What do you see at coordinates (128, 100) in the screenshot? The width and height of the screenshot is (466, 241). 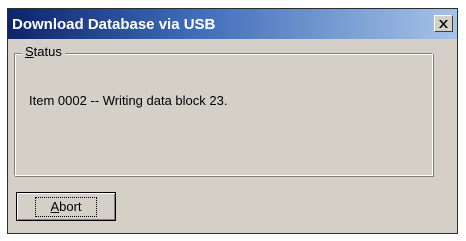 I see `status-message: Item 0002 -- Writing data block 23.` at bounding box center [128, 100].